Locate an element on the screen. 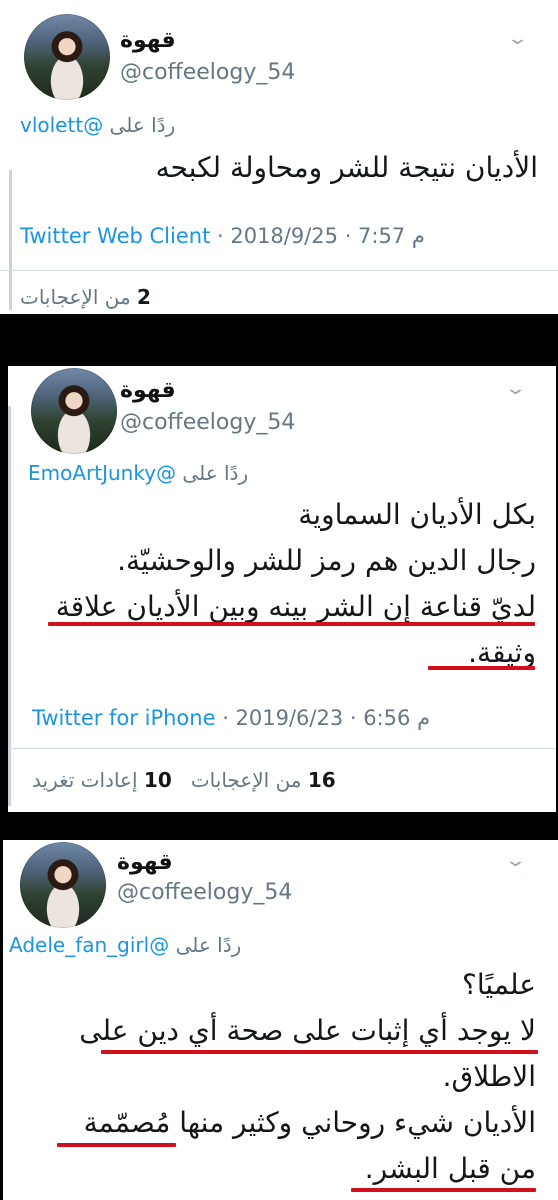 The height and width of the screenshot is (1200, 558). reply-mention: @Adele_fan_girl is located at coordinates (89, 945).